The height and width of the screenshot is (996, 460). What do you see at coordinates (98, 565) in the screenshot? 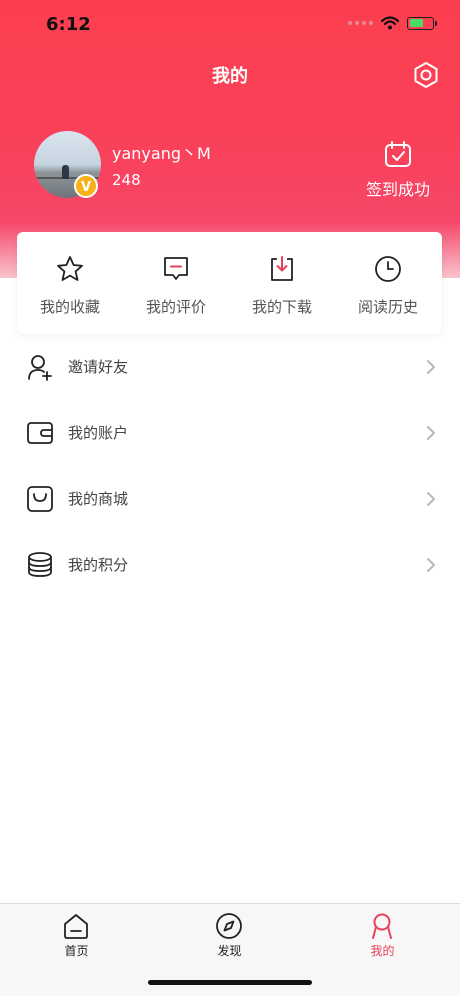
I see `menu-item-label: 我的积分` at bounding box center [98, 565].